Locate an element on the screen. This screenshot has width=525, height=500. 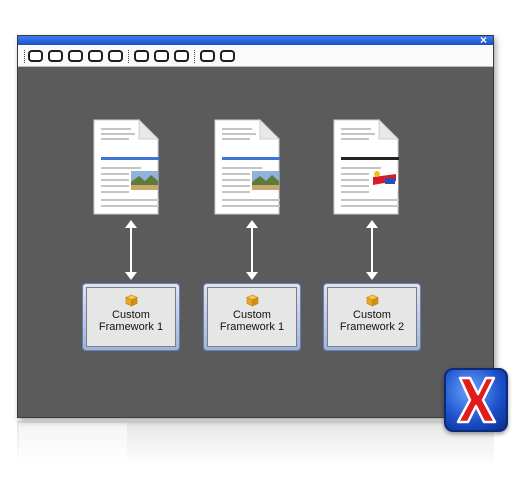
framework-panel: Custom Framework 2 is located at coordinates (372, 317).